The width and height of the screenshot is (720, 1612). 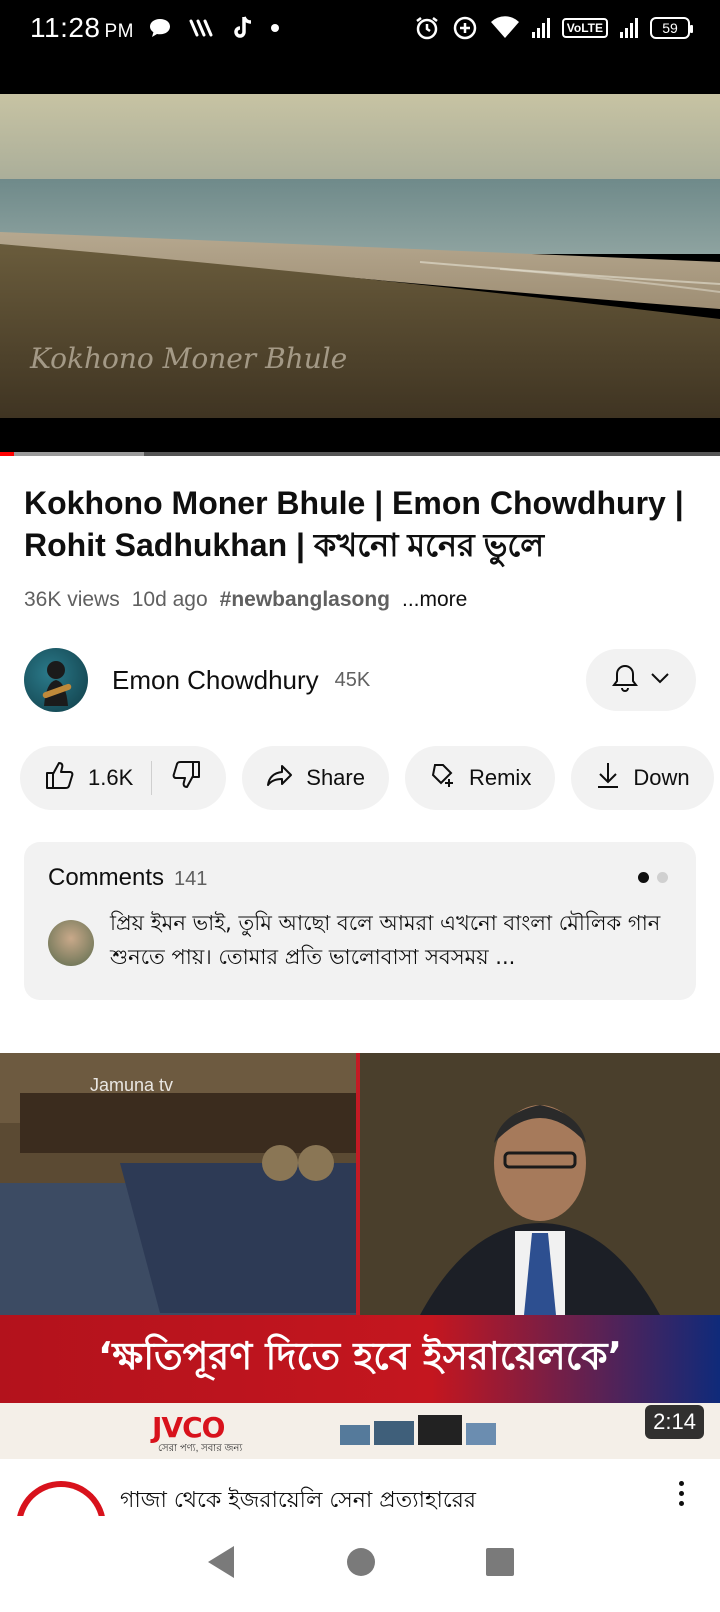 I want to click on sponsor-band: JVCO সেরা পণ্য, সবার জন্য, so click(x=360, y=1431).